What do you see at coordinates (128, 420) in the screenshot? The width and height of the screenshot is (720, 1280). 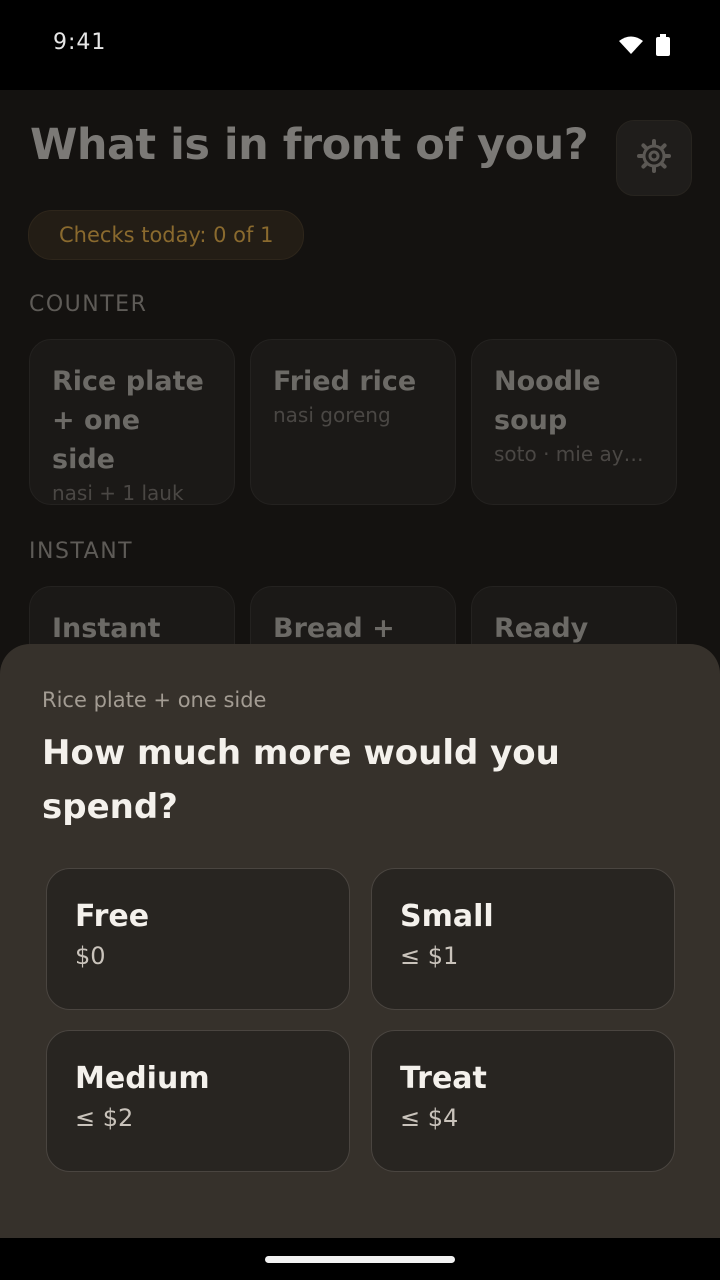 I see `tile-title: Rice plate + one side` at bounding box center [128, 420].